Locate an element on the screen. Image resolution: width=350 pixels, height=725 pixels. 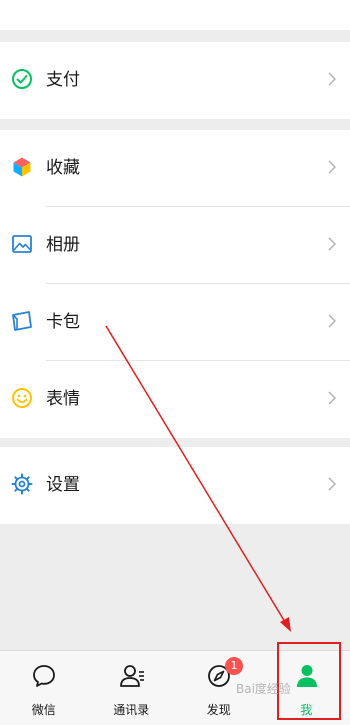
album-icon is located at coordinates (22, 244).